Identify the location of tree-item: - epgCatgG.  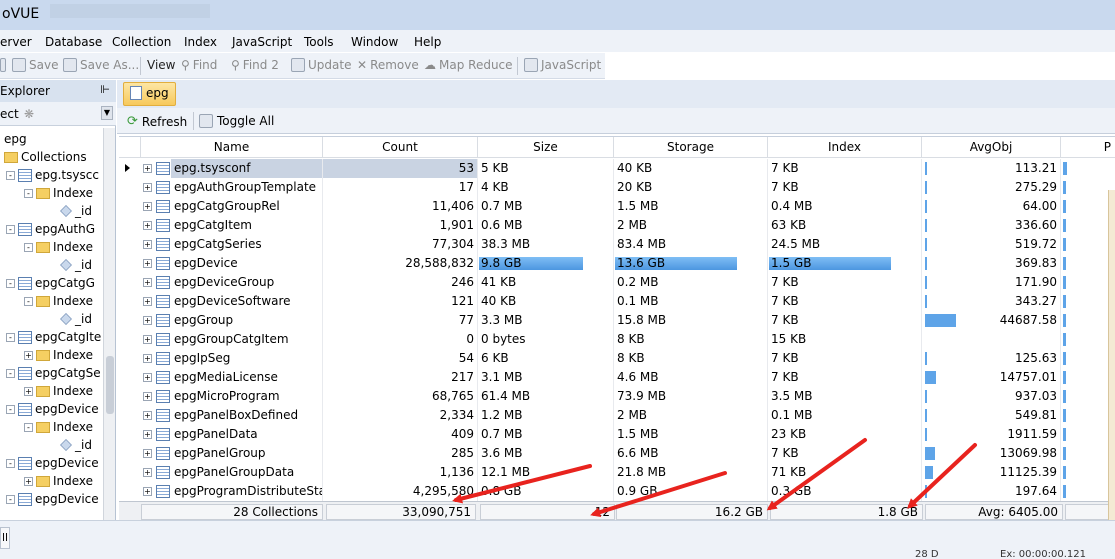
(50, 283).